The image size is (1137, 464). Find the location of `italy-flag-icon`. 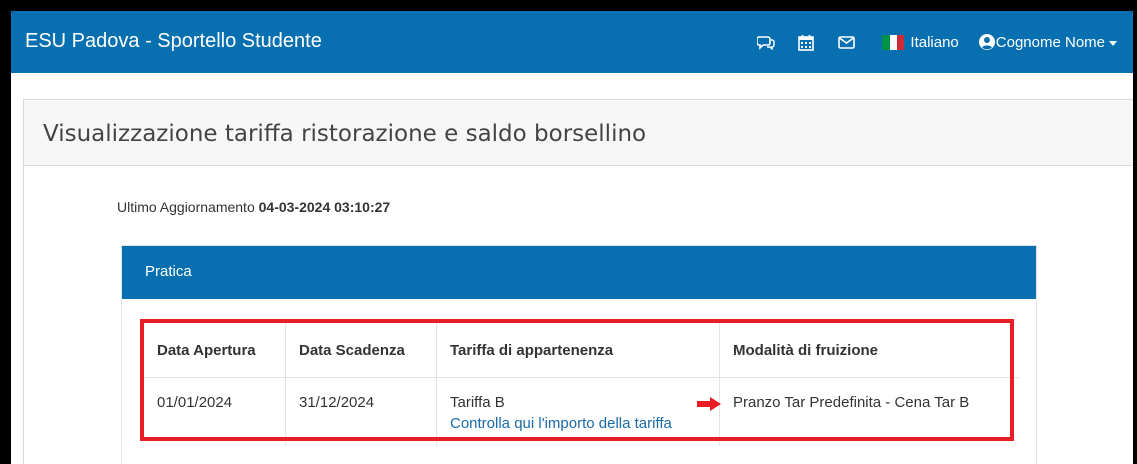

italy-flag-icon is located at coordinates (893, 42).